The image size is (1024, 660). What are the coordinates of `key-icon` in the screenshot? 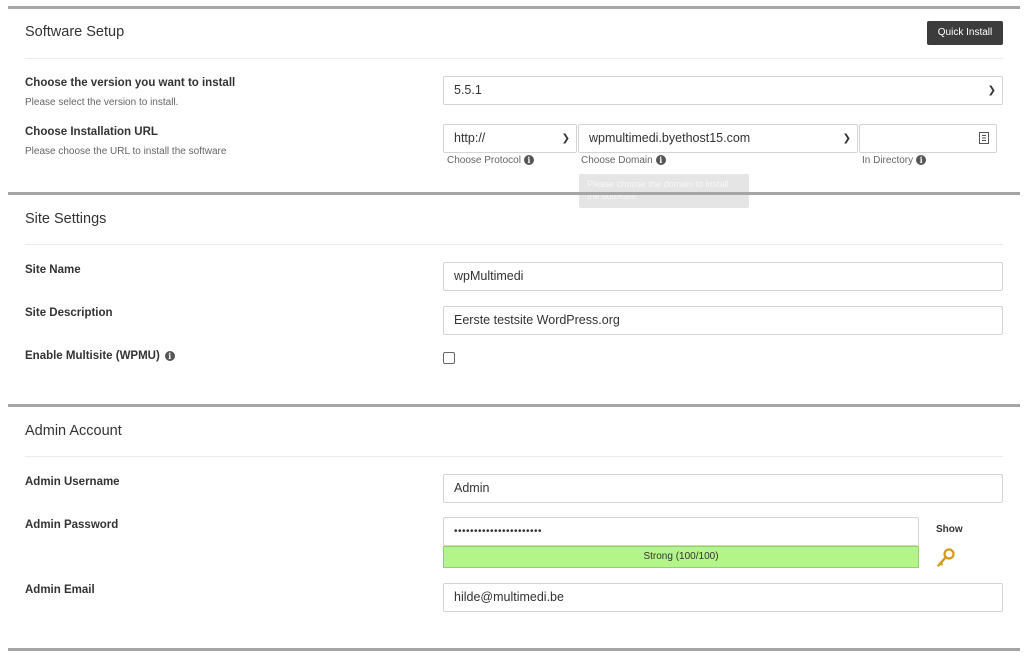 It's located at (946, 558).